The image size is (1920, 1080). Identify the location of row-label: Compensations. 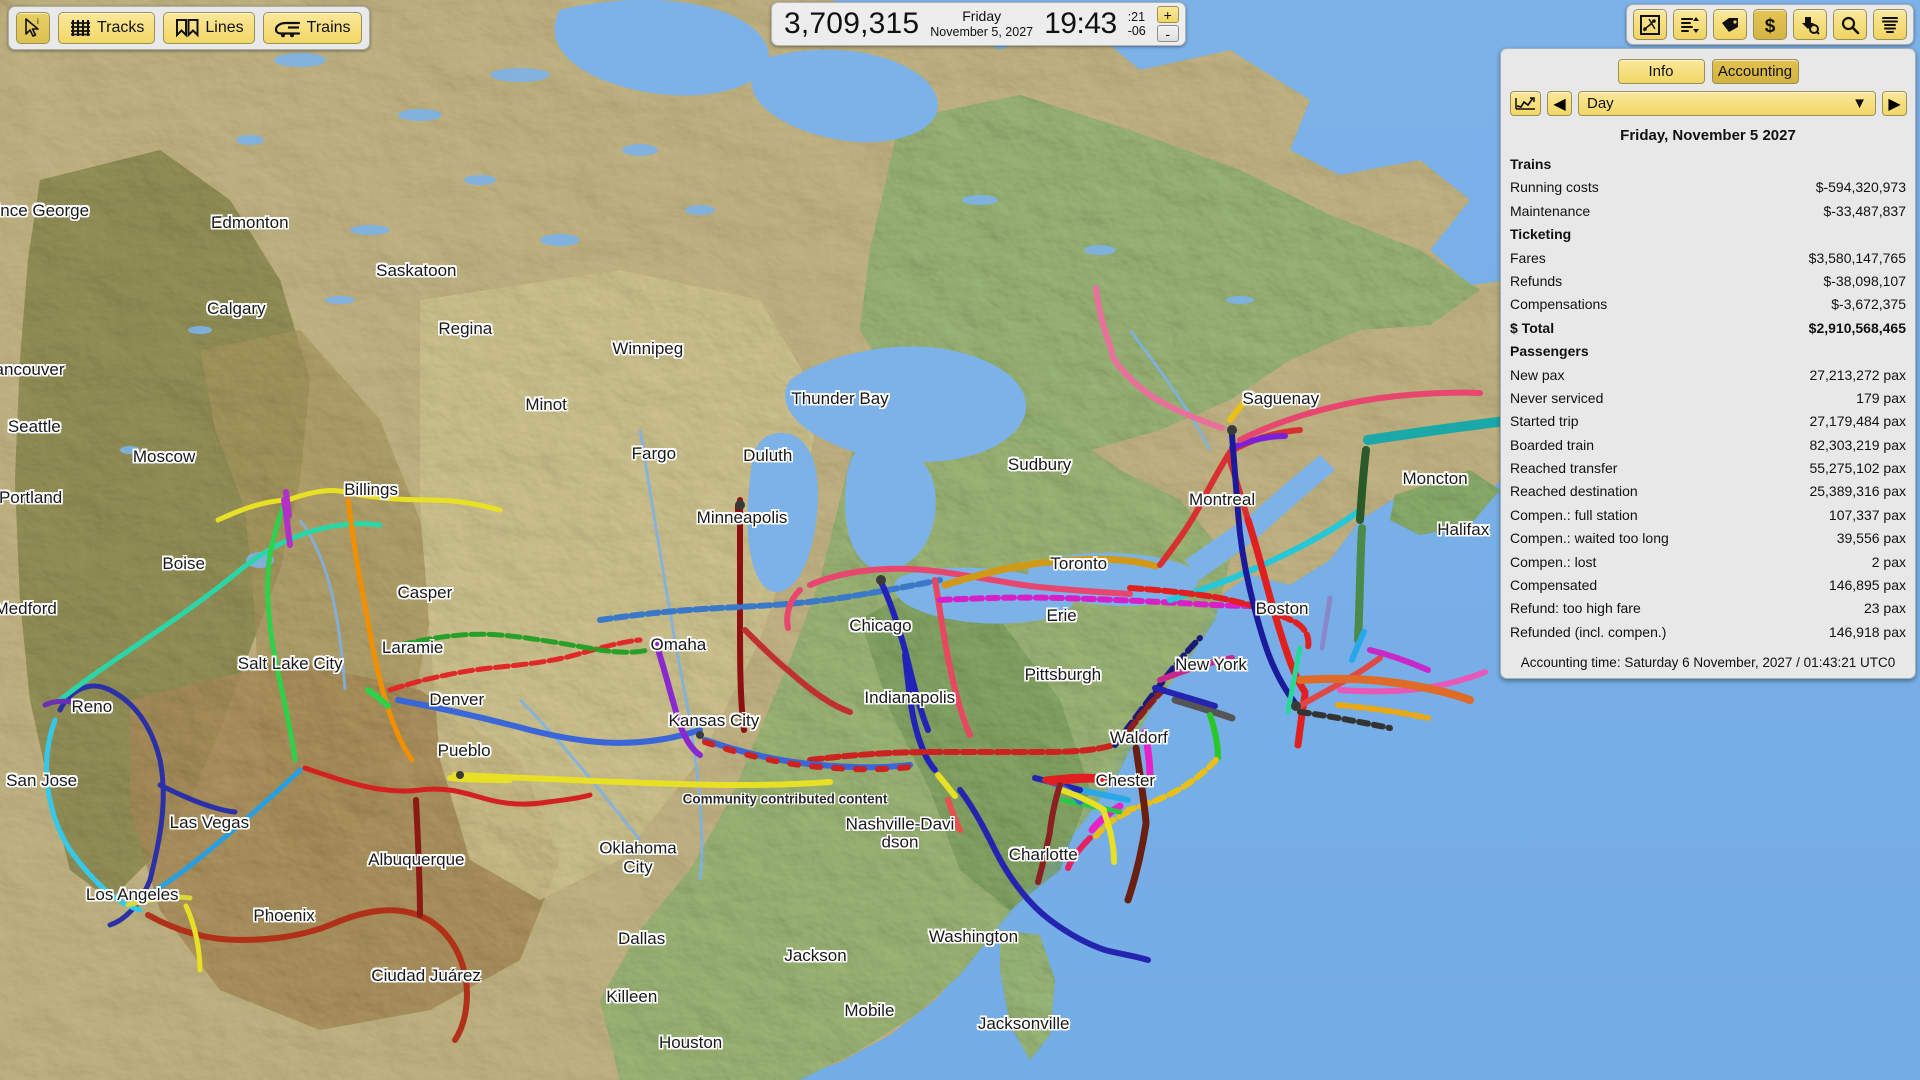
(1559, 304).